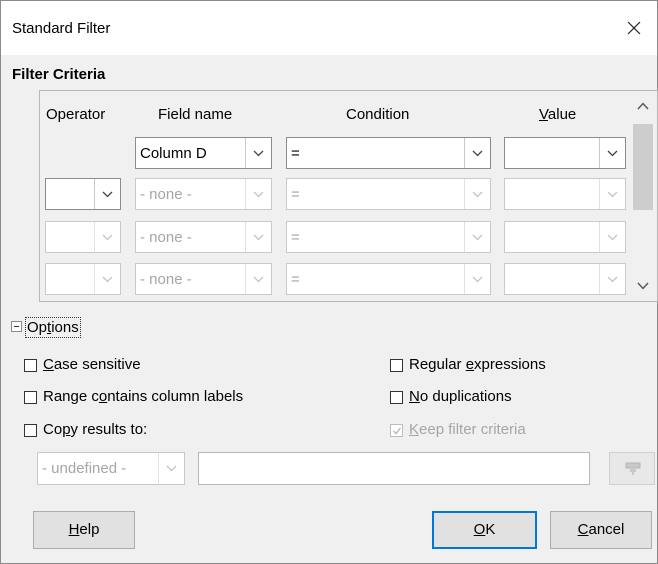 The width and height of the screenshot is (658, 564). I want to click on cancel-button: Cancel, so click(601, 530).